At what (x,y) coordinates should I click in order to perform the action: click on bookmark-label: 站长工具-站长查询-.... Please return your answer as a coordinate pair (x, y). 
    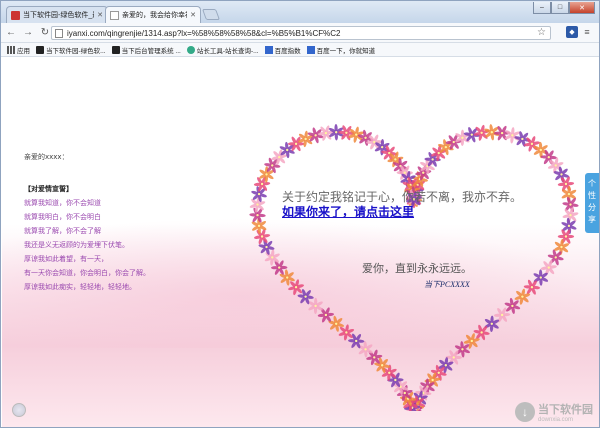
    Looking at the image, I should click on (227, 51).